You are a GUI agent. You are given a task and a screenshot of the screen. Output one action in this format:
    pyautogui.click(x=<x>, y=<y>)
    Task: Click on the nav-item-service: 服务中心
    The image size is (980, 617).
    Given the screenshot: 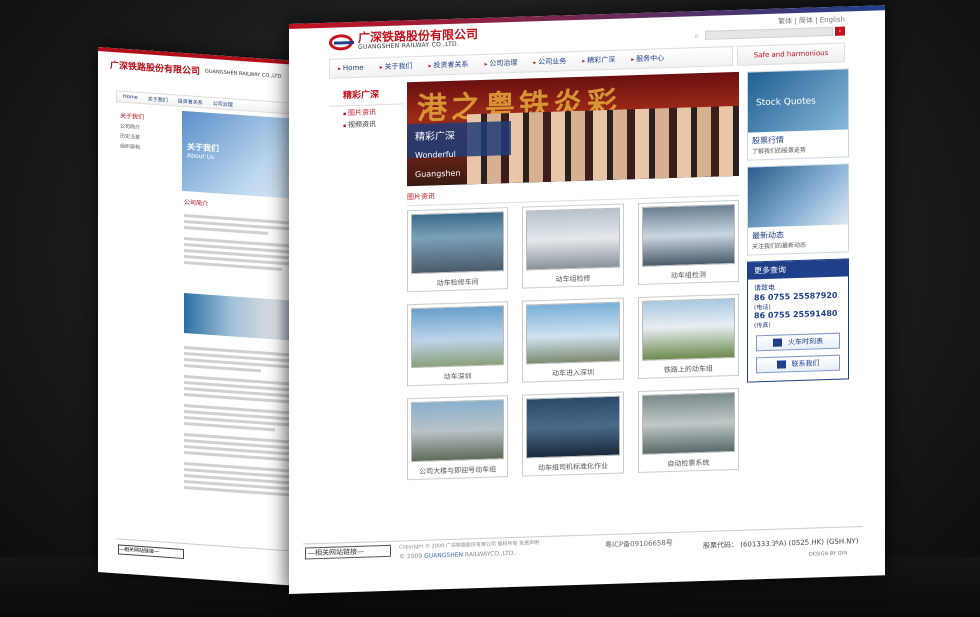 What is the action you would take?
    pyautogui.click(x=647, y=59)
    